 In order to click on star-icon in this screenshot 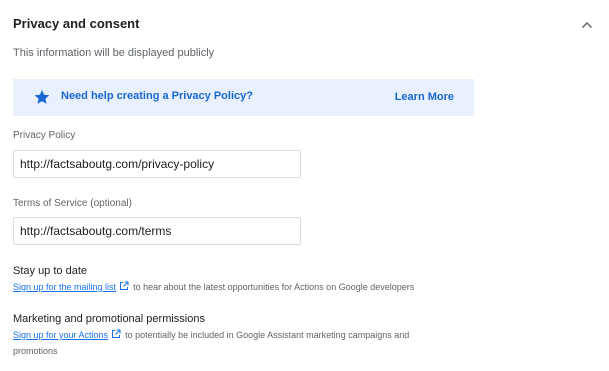, I will do `click(42, 96)`.